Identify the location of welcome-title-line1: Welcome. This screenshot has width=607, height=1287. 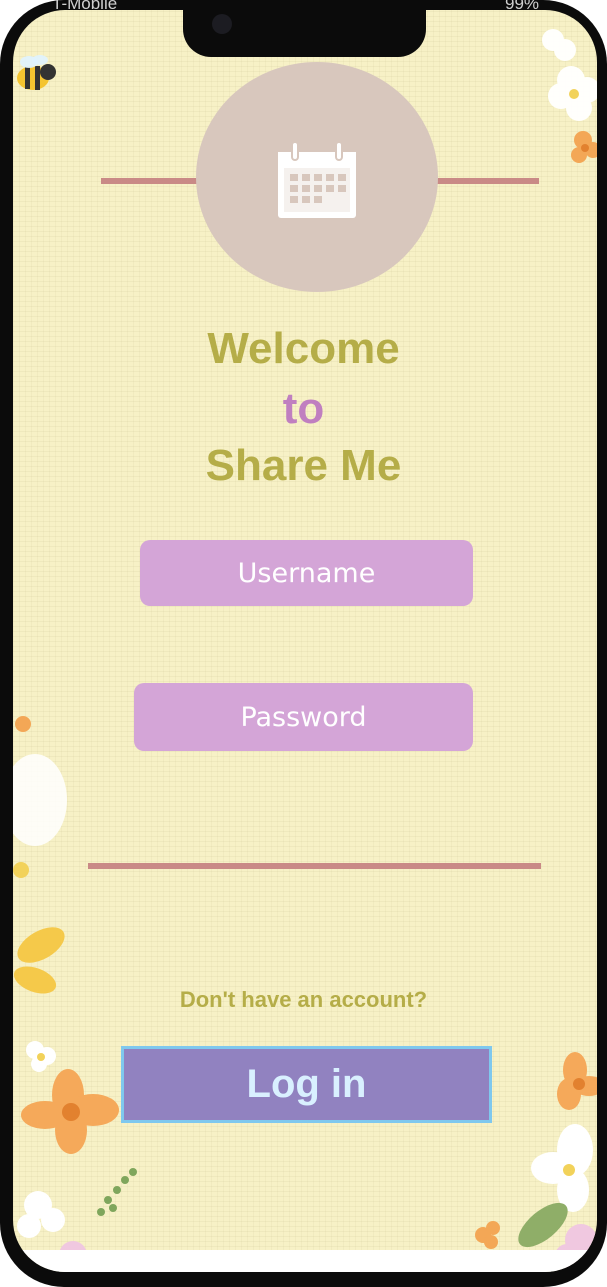
(303, 348).